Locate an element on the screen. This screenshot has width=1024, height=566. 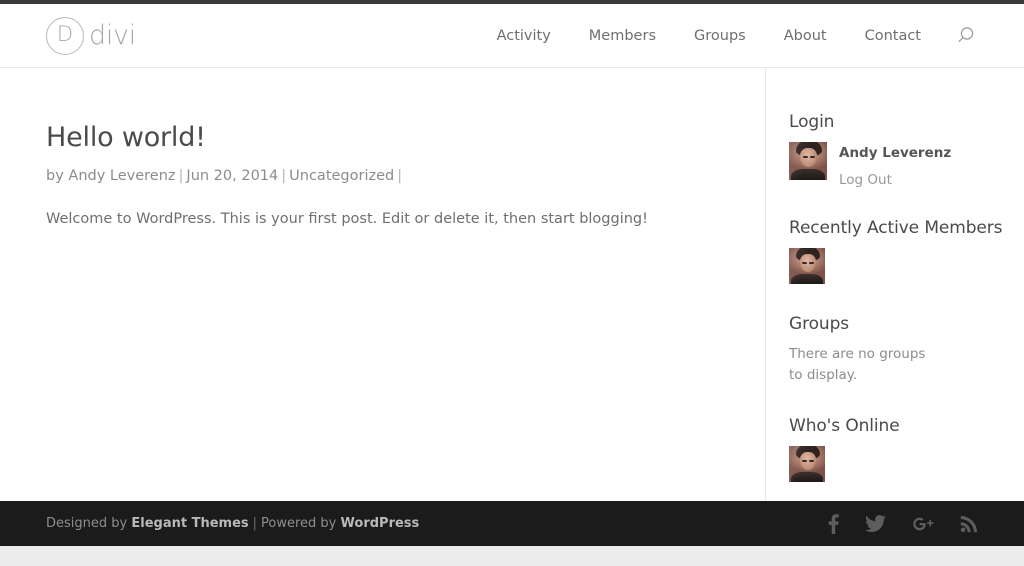
page-bottom-spacer is located at coordinates (512, 556).